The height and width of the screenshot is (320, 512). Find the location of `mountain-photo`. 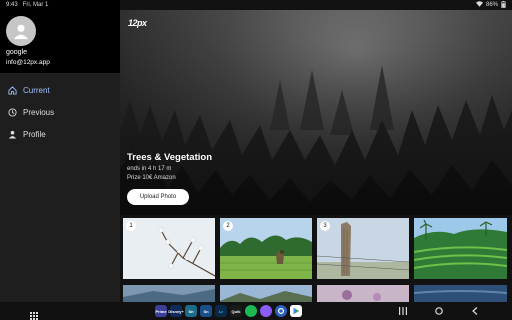

mountain-photo is located at coordinates (266, 293).